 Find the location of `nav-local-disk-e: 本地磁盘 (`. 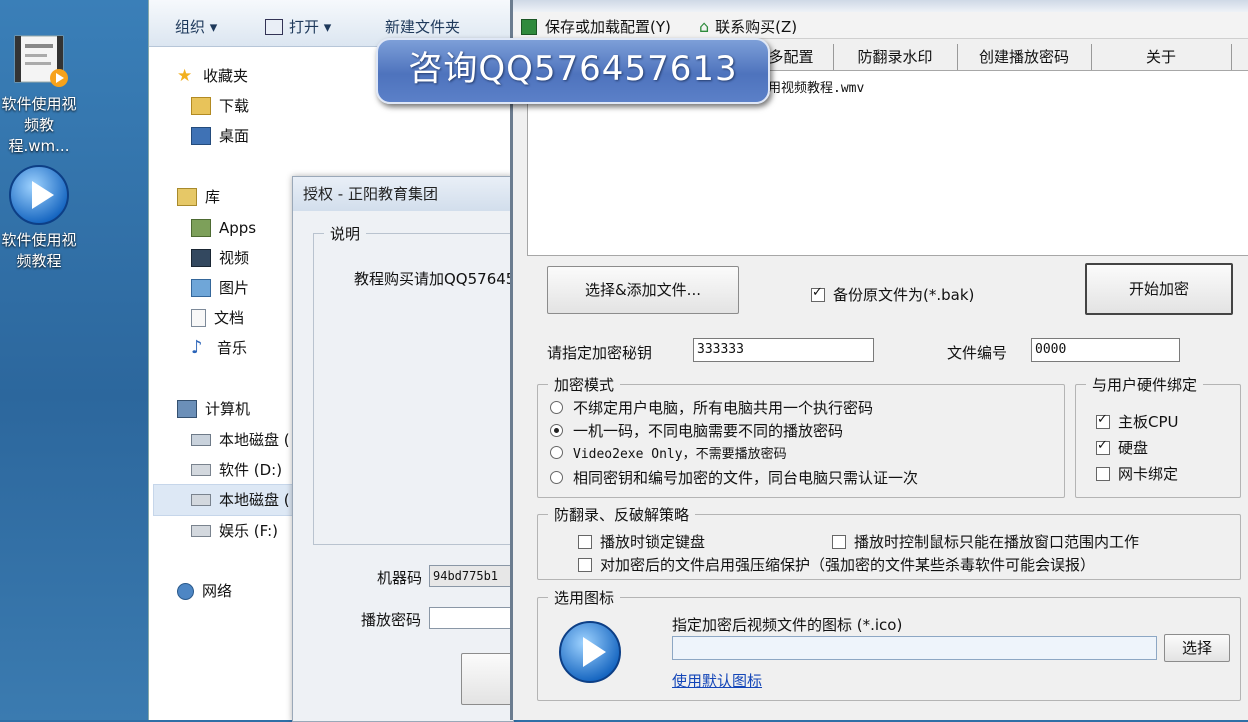

nav-local-disk-e: 本地磁盘 ( is located at coordinates (240, 500).